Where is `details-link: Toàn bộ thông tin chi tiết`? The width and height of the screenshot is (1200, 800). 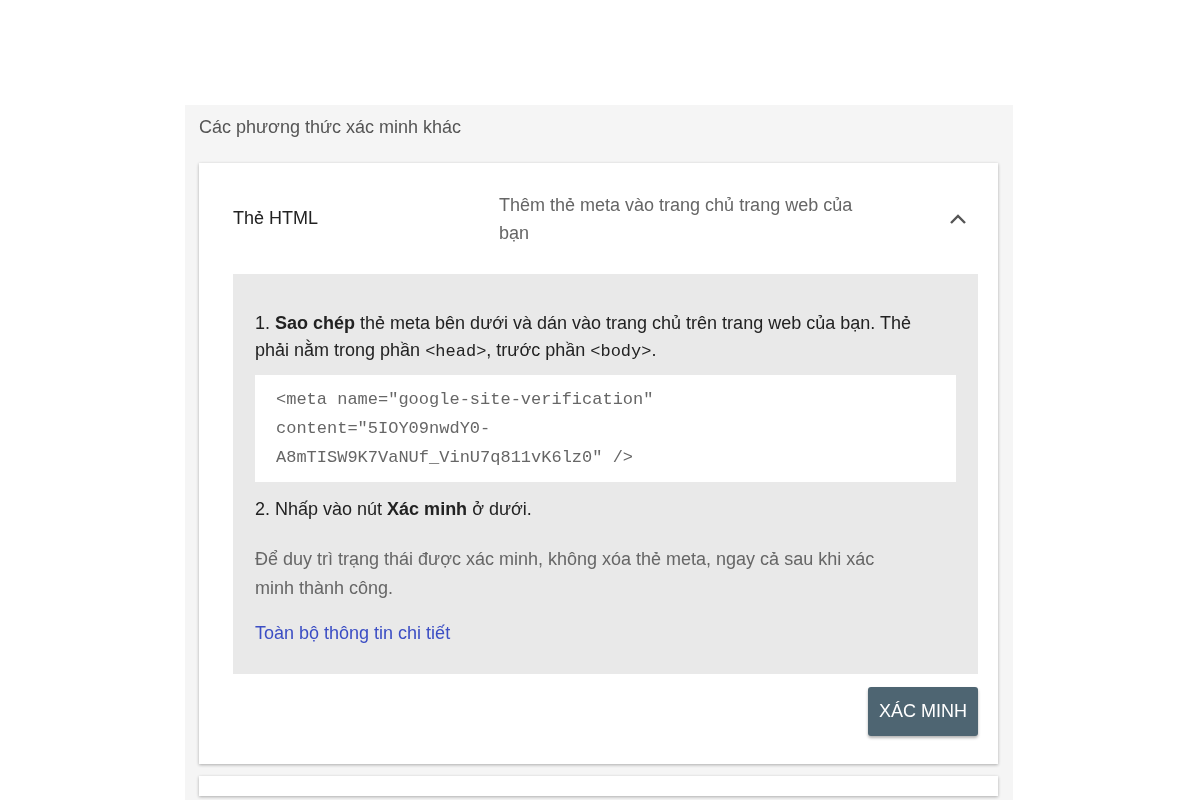
details-link: Toàn bộ thông tin chi tiết is located at coordinates (353, 633).